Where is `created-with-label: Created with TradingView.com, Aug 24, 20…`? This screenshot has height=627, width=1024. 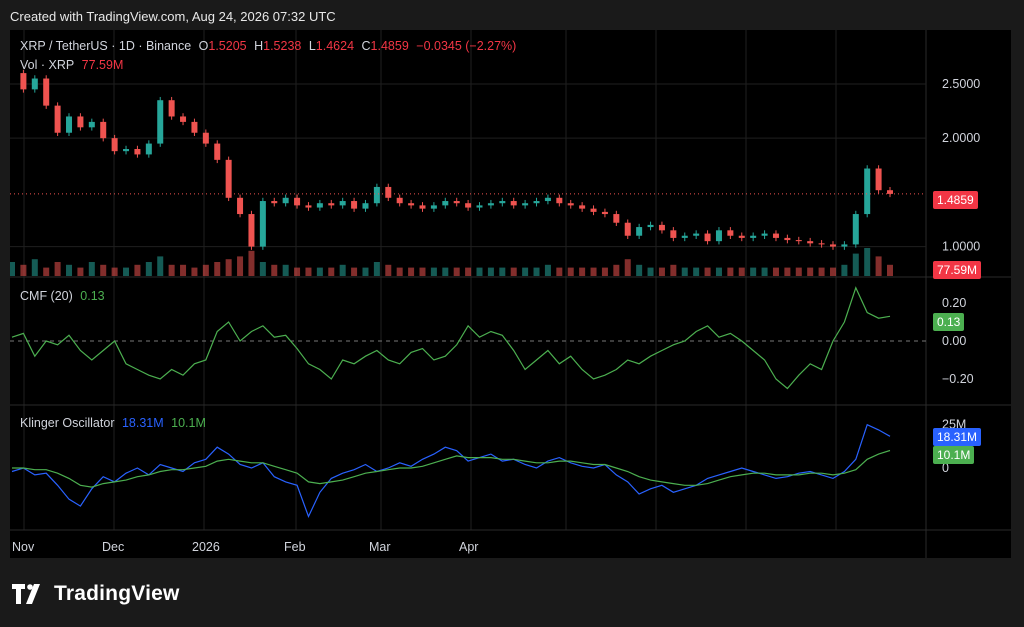 created-with-label: Created with TradingView.com, Aug 24, 20… is located at coordinates (173, 16).